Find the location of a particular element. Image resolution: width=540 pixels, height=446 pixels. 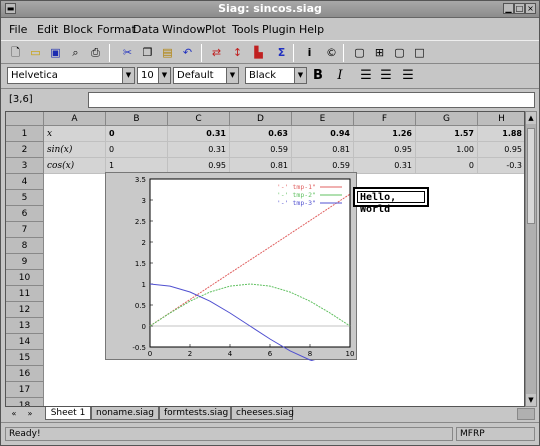

sum-icon: Σ is located at coordinates (281, 52).